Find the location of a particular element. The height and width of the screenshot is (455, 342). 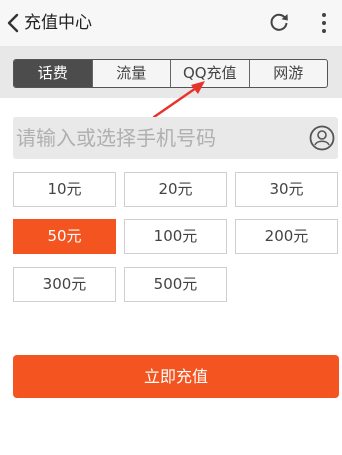

recharge-now-button: 立即充值 is located at coordinates (176, 376).